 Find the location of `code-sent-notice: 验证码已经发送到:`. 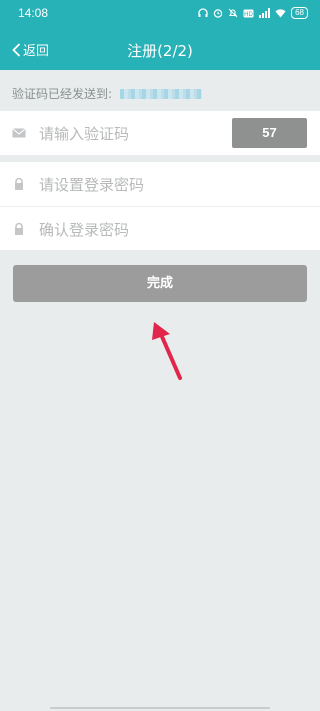

code-sent-notice: 验证码已经发送到: is located at coordinates (107, 93).